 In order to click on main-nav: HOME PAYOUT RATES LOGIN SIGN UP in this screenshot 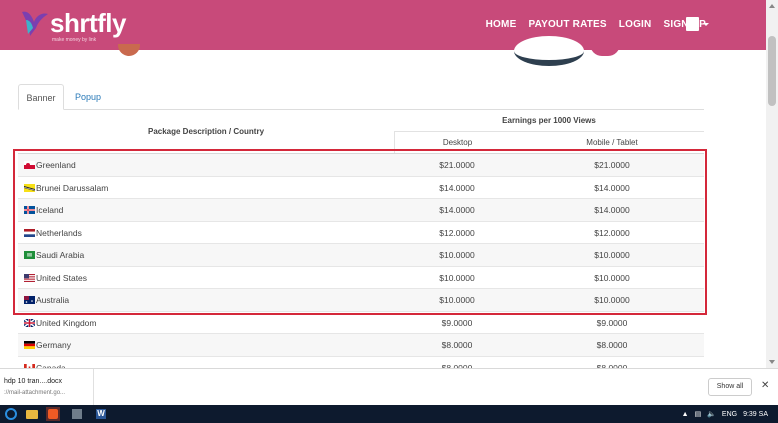, I will do `click(596, 24)`.